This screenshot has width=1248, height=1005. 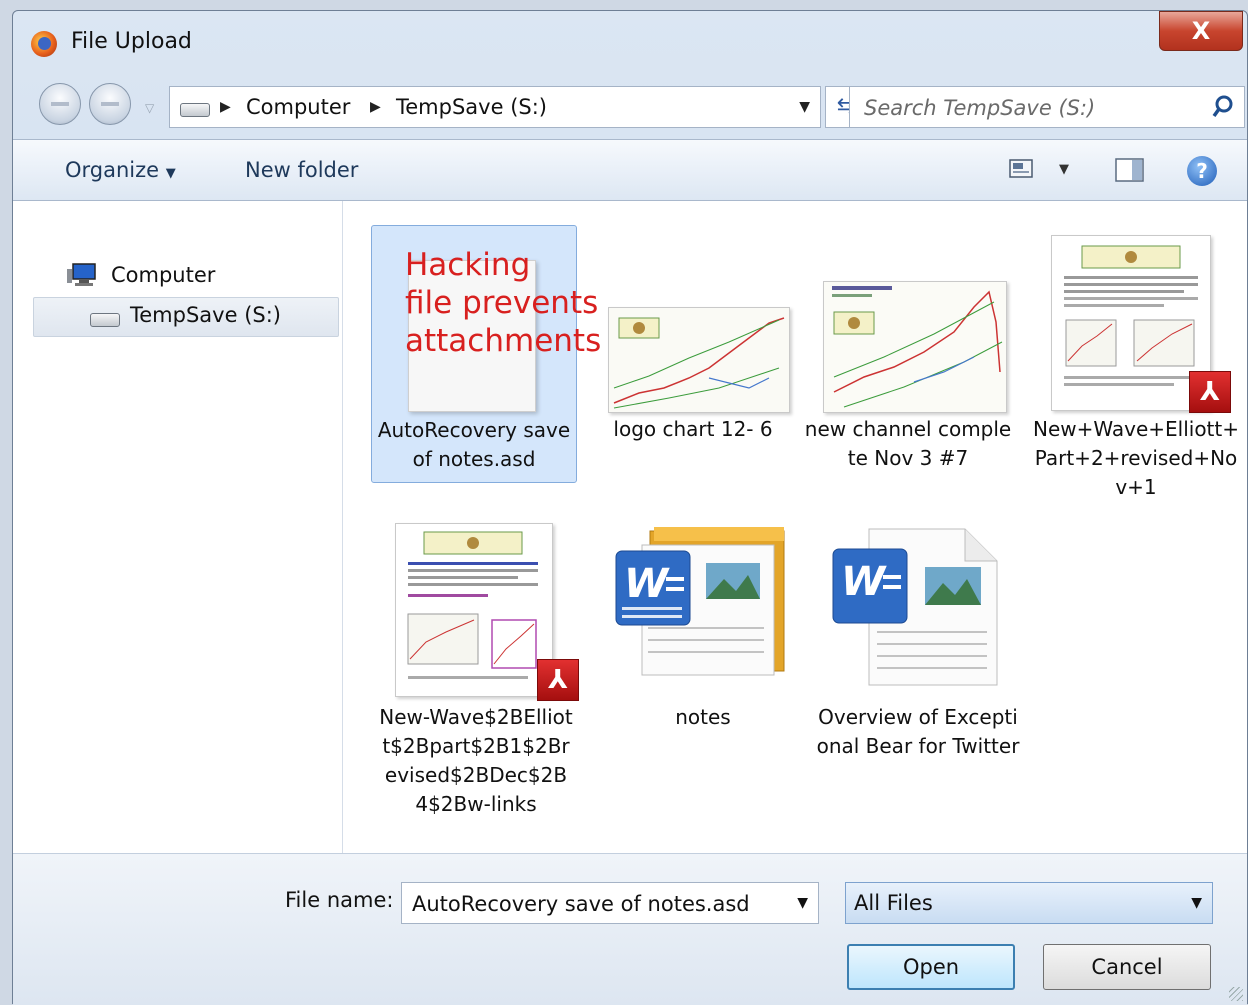 What do you see at coordinates (149, 108) in the screenshot?
I see `recent-pages-dropdown-icon: ▽` at bounding box center [149, 108].